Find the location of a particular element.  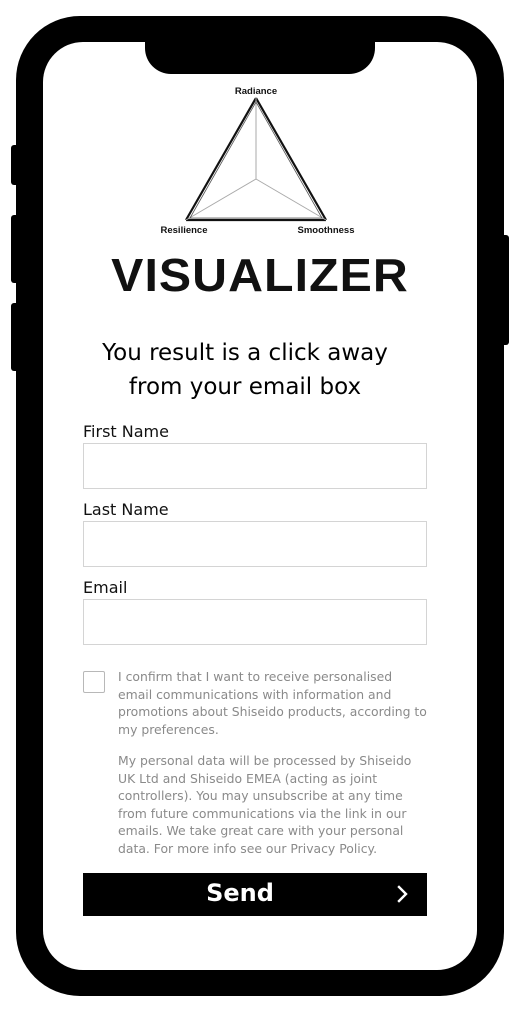

last-name-input is located at coordinates (255, 544).